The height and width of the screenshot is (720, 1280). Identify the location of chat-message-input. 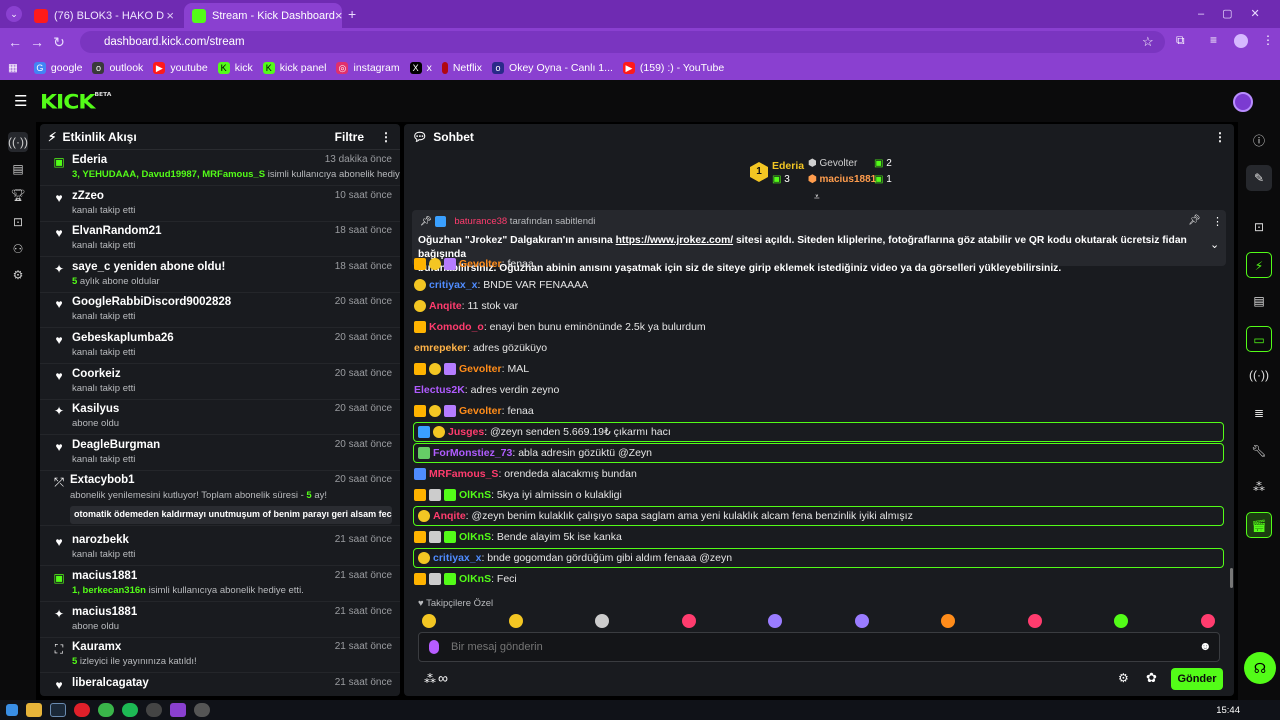
(821, 647).